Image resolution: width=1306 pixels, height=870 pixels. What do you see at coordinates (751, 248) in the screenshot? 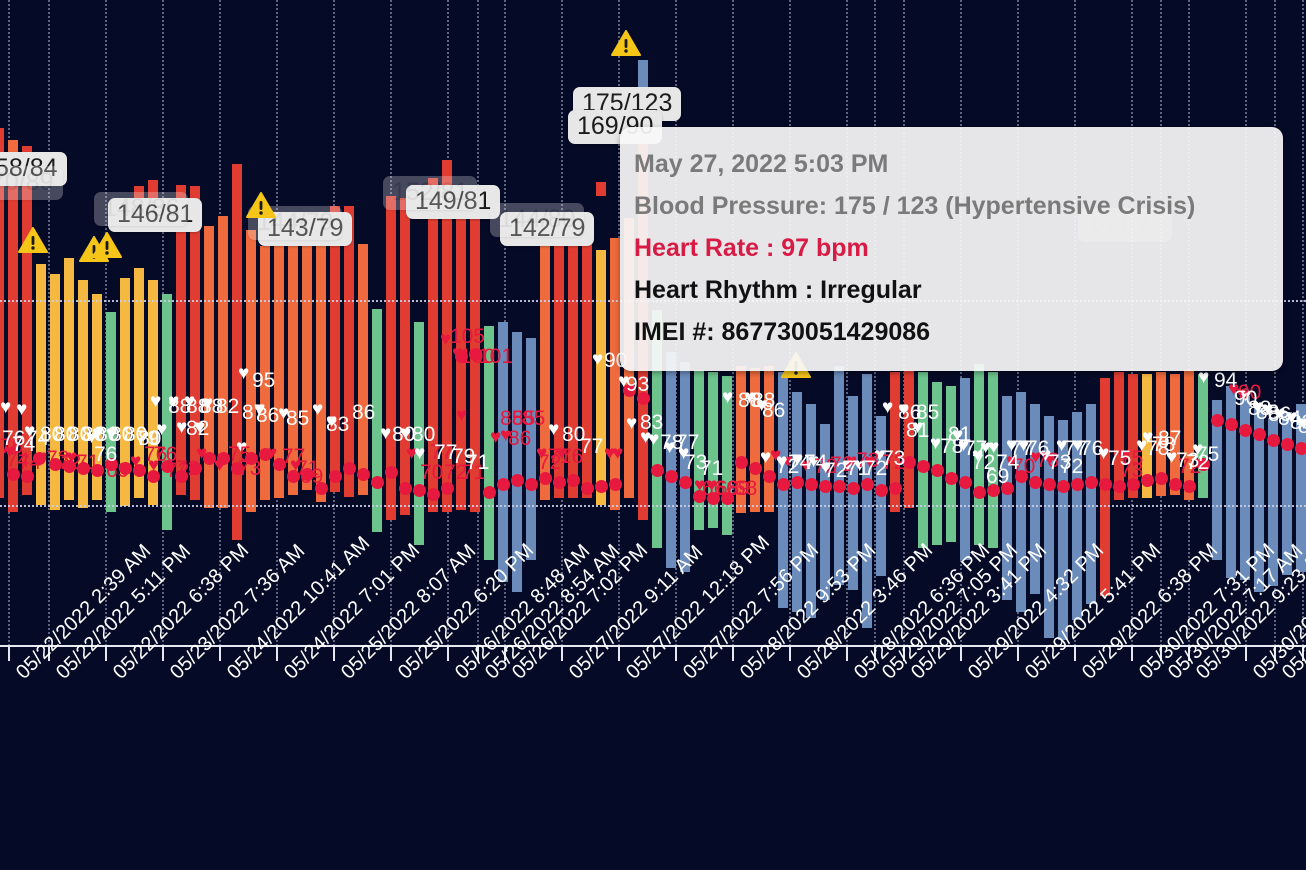
I see `tooltip-heart-rate: Heart Rate : 97 bpm` at bounding box center [751, 248].